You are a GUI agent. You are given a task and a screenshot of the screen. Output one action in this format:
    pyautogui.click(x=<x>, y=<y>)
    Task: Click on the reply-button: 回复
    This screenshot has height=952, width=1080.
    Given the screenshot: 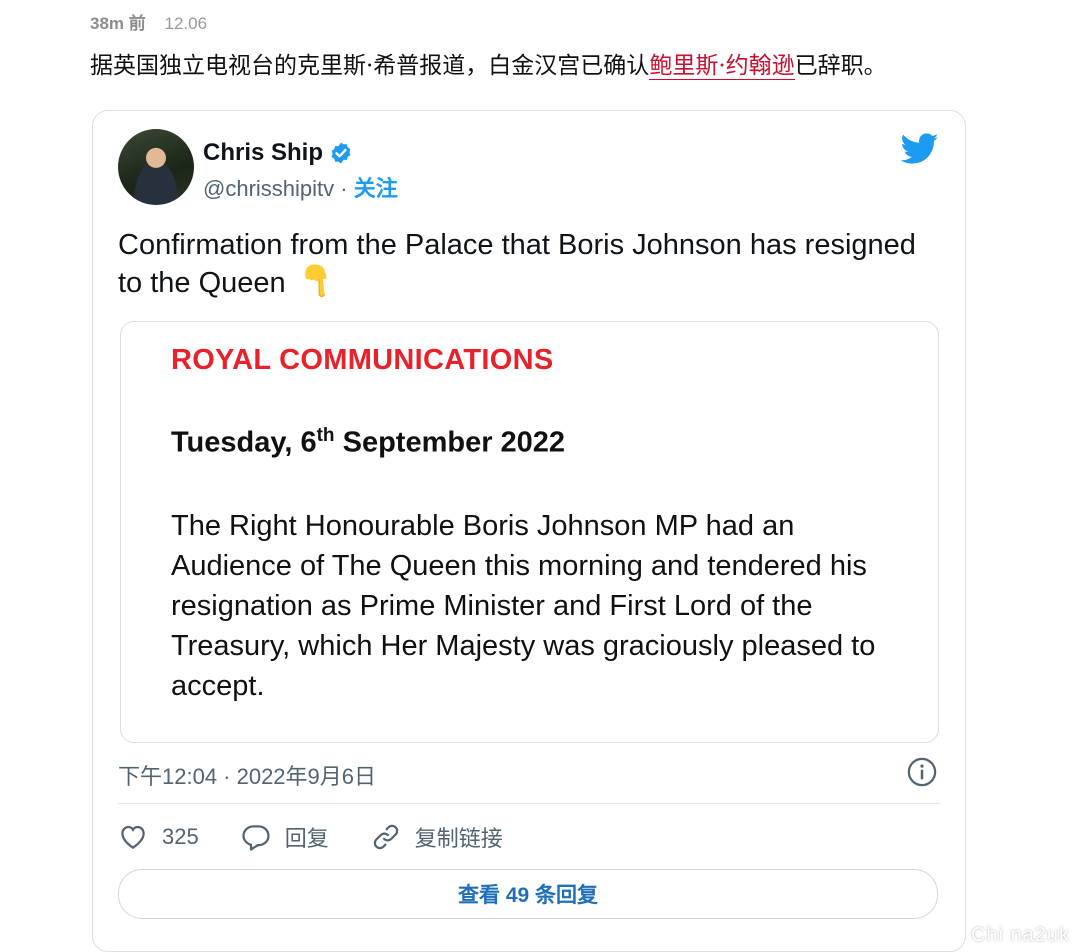 What is the action you would take?
    pyautogui.click(x=285, y=837)
    